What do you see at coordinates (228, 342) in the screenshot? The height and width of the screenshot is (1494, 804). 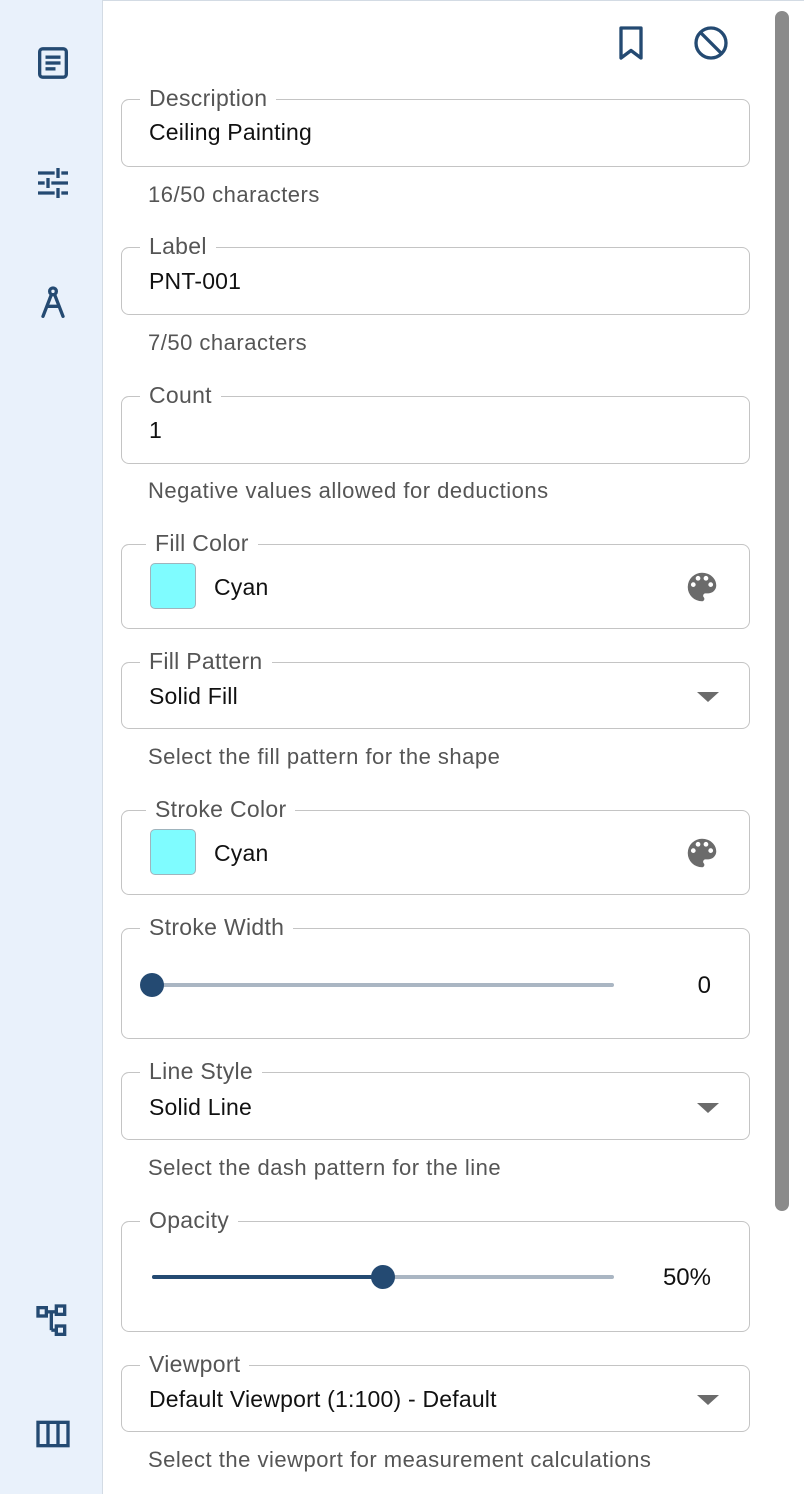 I see `label-helper: 7/50 characters` at bounding box center [228, 342].